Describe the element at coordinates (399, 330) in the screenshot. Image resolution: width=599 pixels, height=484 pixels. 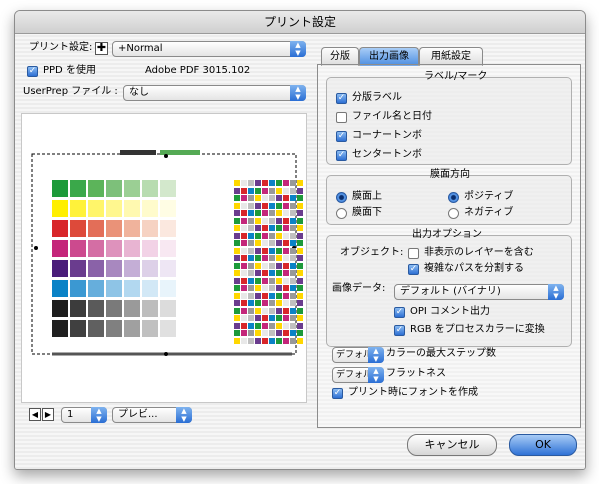
I see `rgb-convert-checkbox: ✓` at that location.